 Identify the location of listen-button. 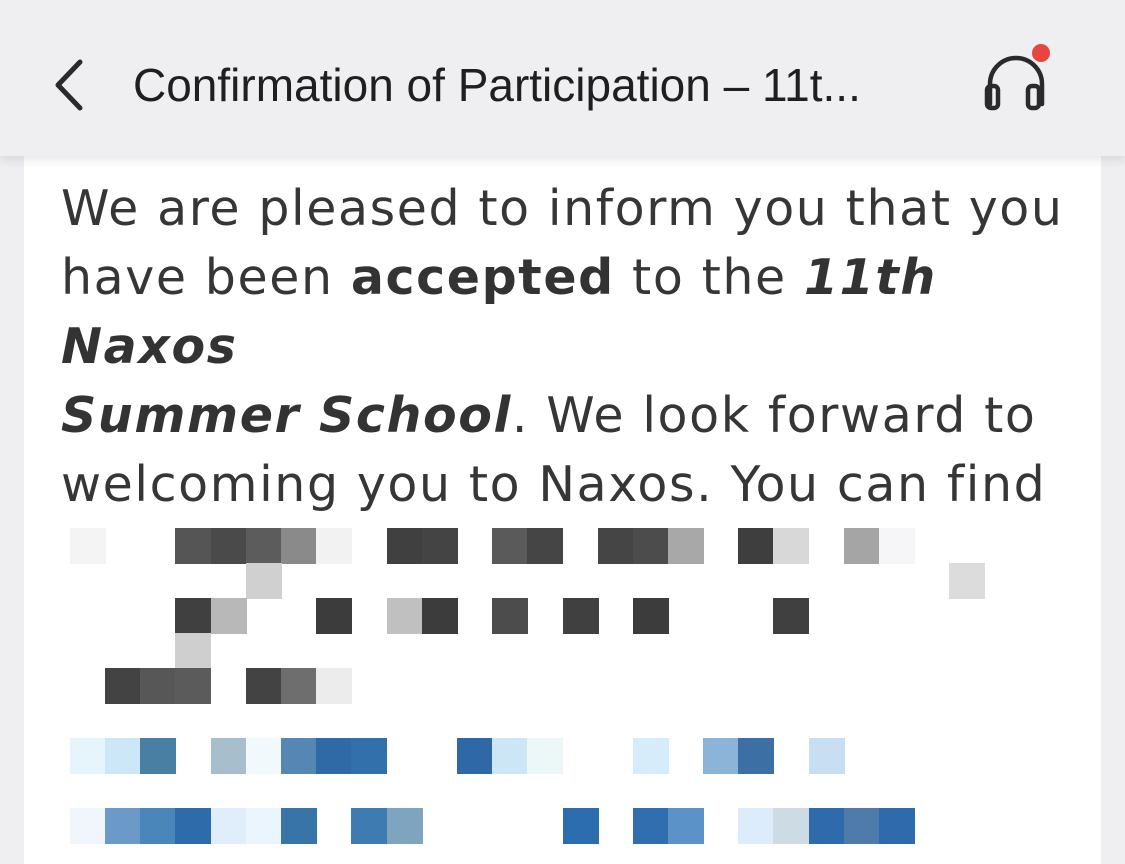
(1016, 78).